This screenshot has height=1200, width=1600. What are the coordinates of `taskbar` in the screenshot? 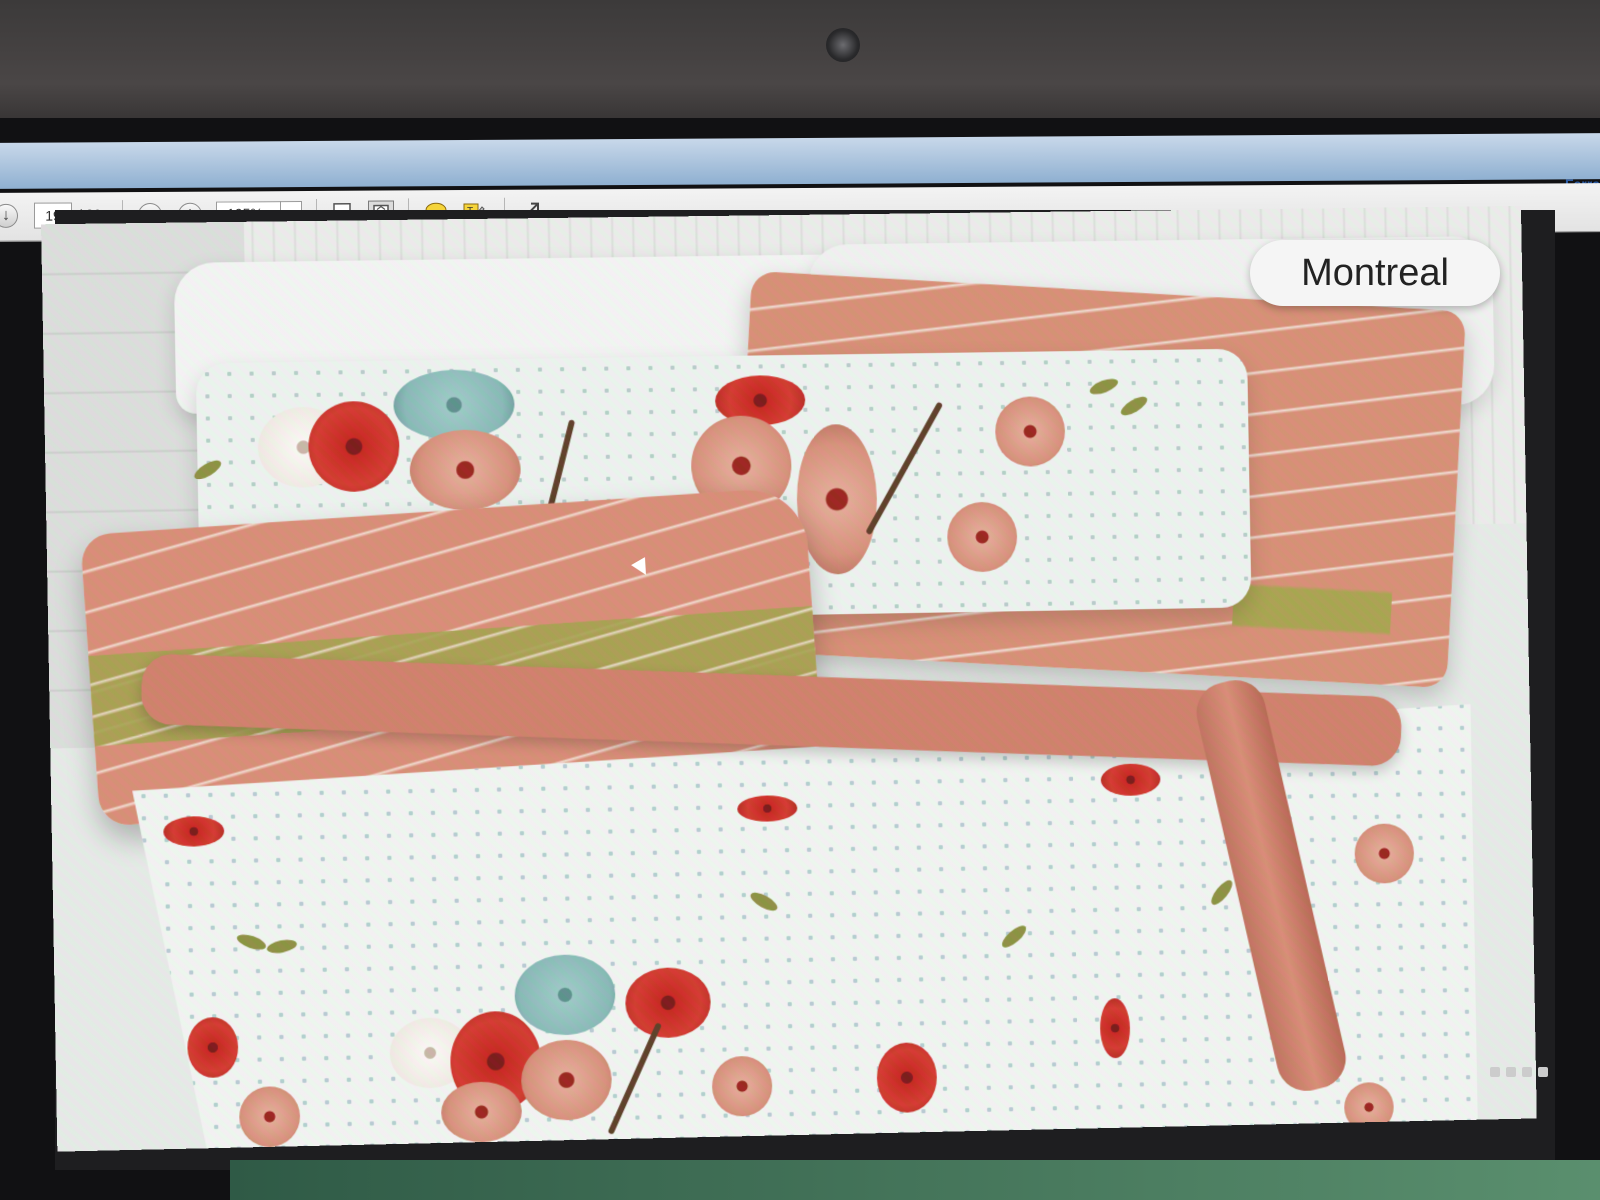 It's located at (915, 1180).